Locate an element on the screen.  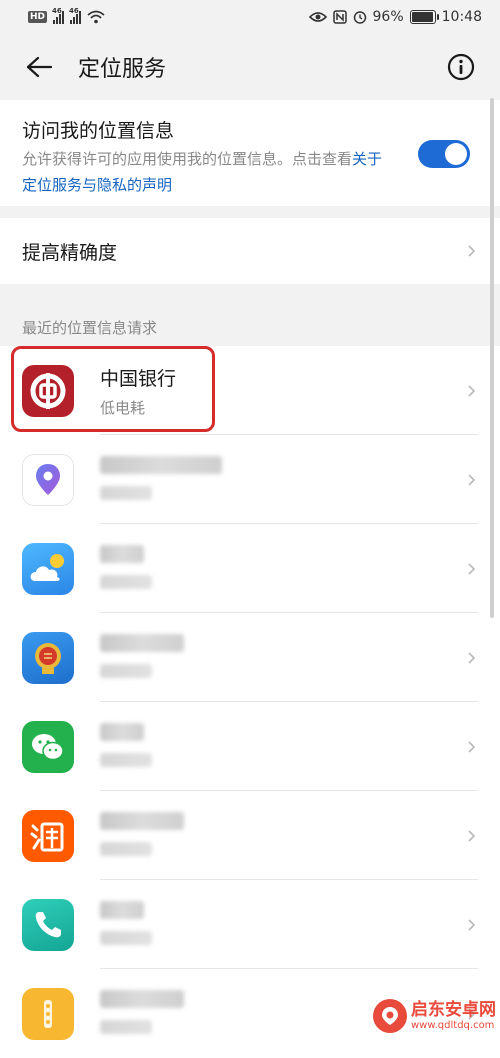
phone-icon is located at coordinates (48, 924).